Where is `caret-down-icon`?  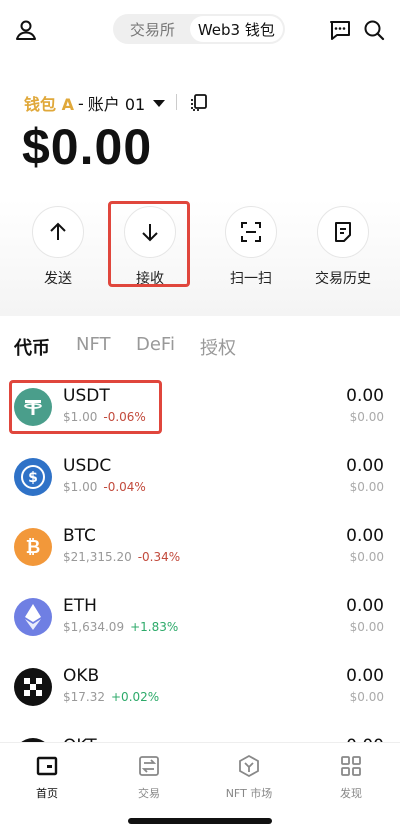 caret-down-icon is located at coordinates (159, 103).